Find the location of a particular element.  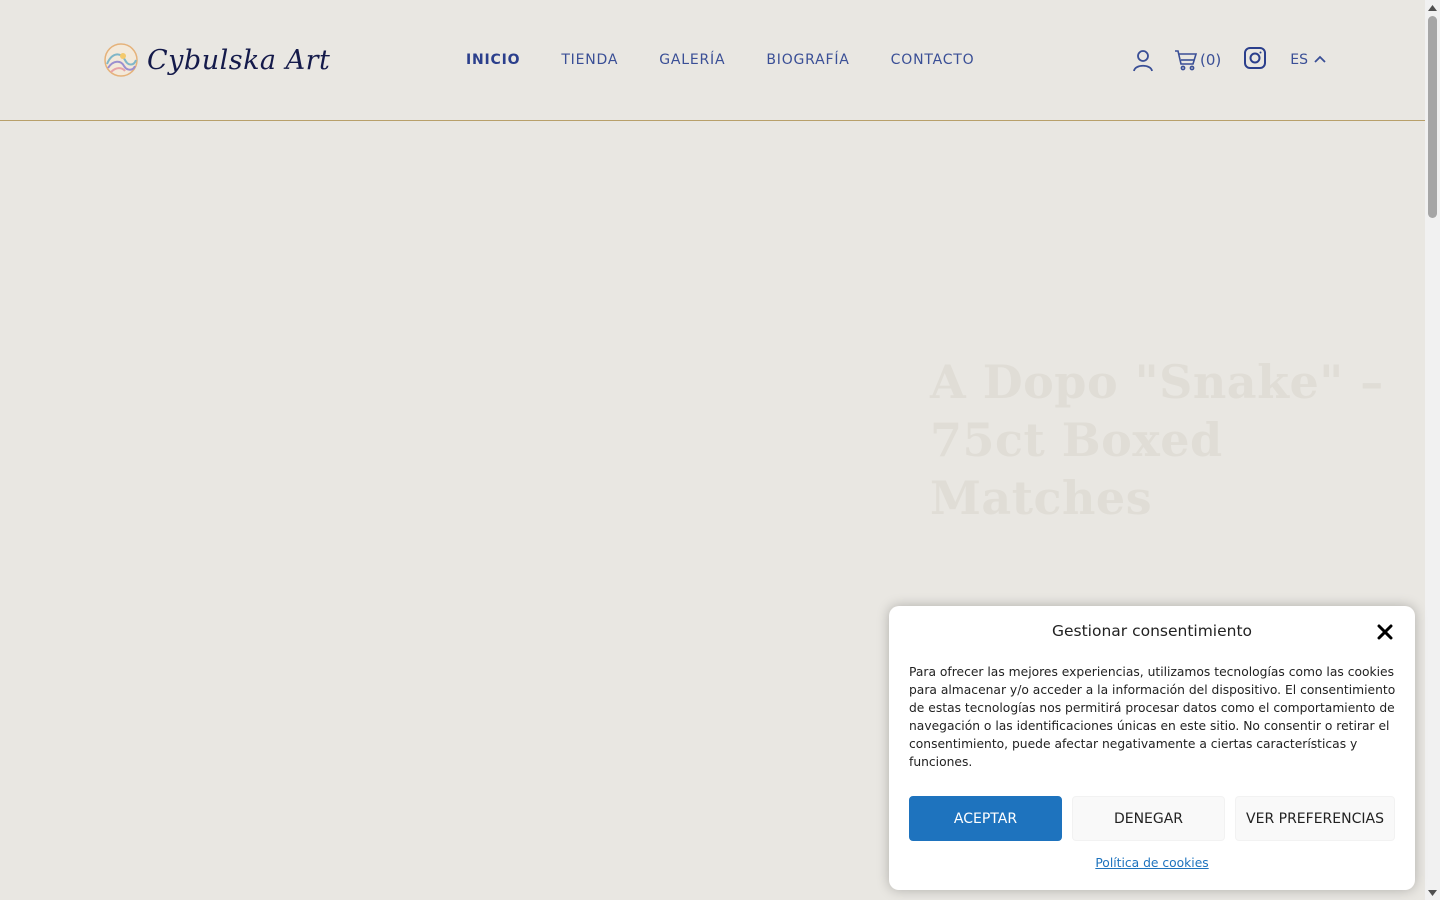

cart-icon is located at coordinates (1186, 60).